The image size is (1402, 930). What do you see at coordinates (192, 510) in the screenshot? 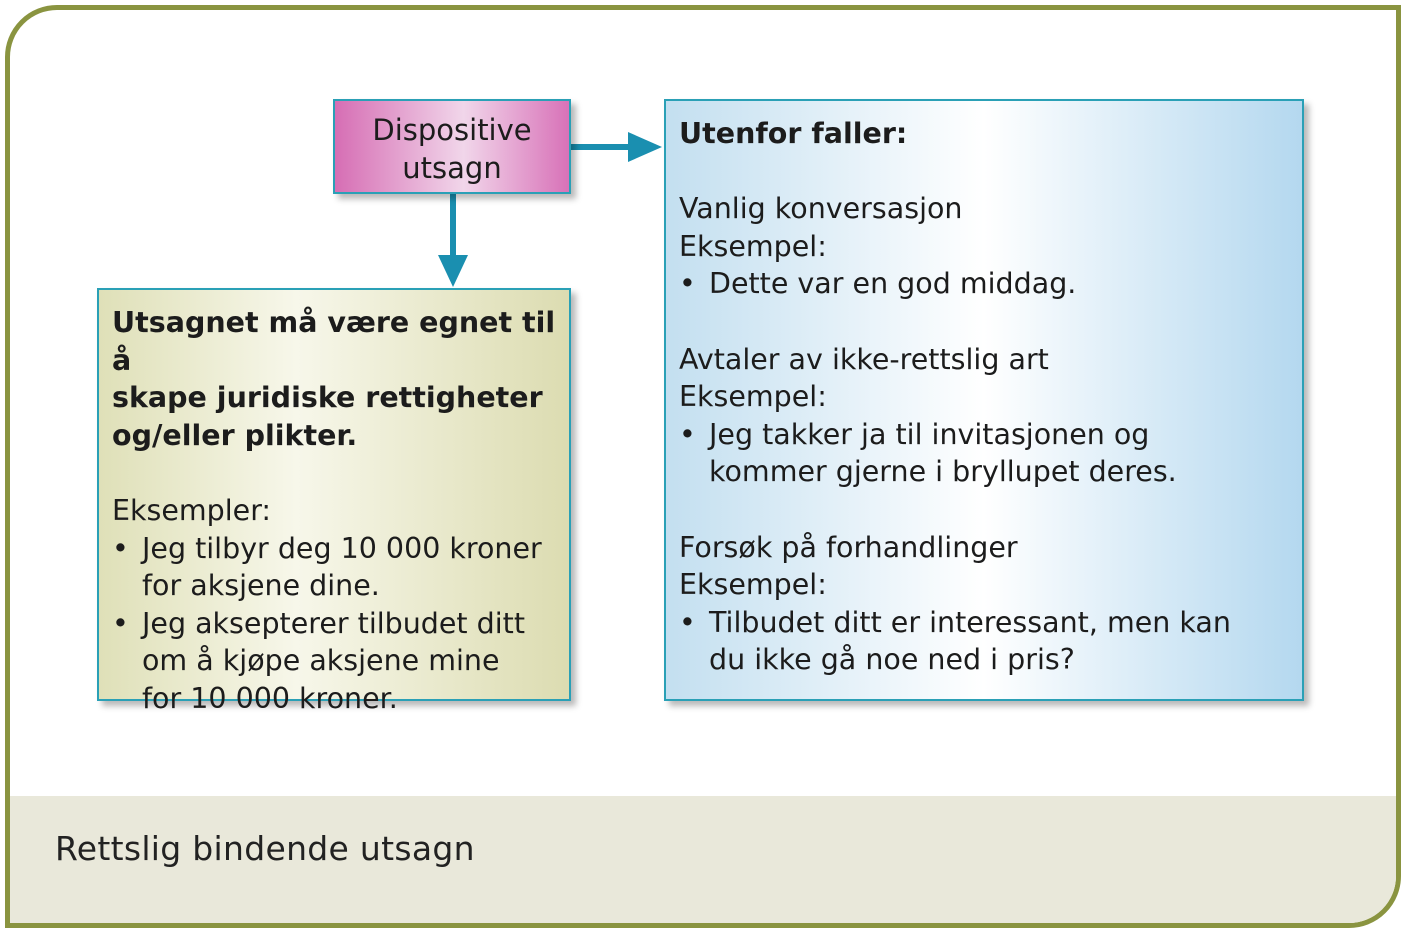
I see `examples-label: Eksempler:` at bounding box center [192, 510].